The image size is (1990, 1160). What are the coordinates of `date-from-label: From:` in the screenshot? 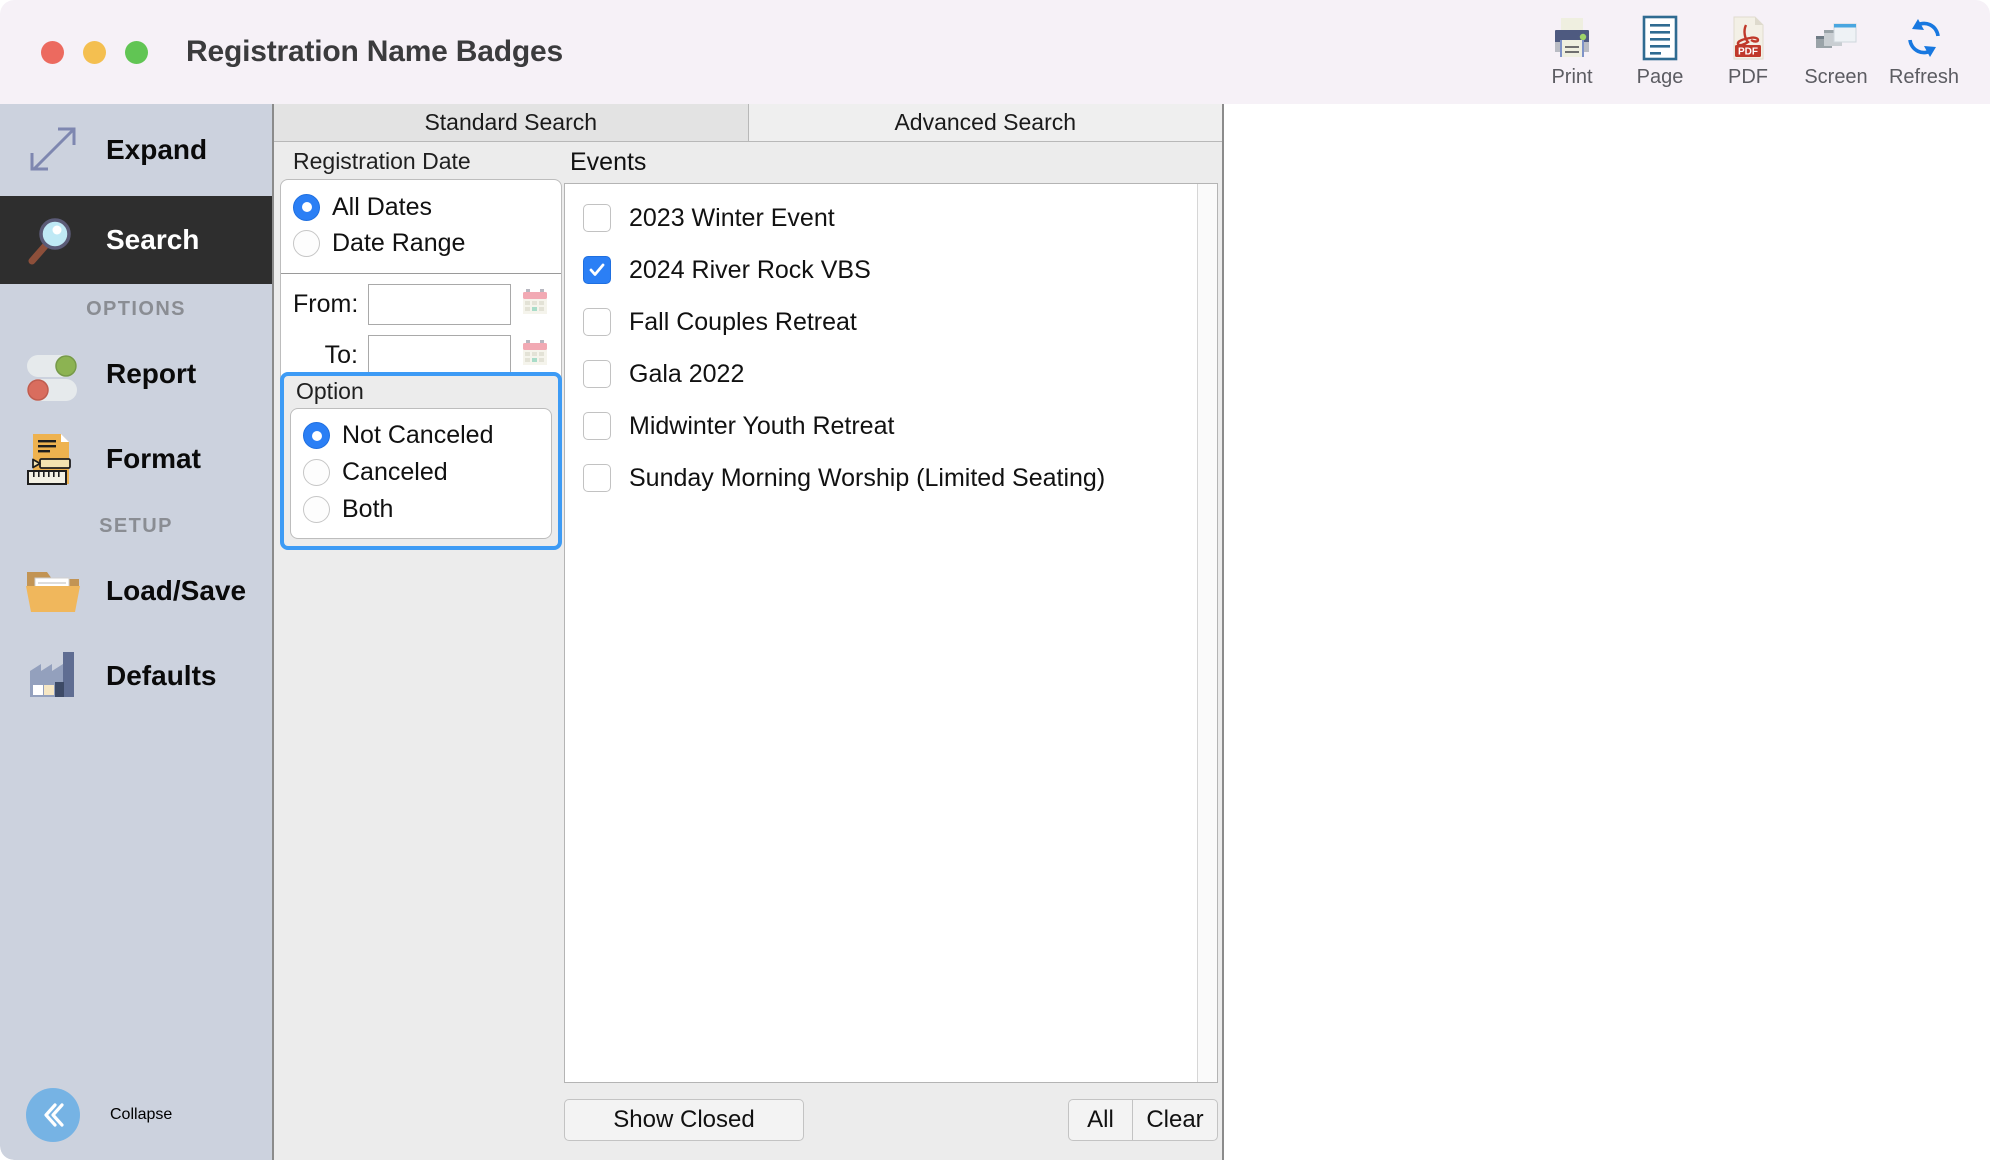 It's located at (326, 304).